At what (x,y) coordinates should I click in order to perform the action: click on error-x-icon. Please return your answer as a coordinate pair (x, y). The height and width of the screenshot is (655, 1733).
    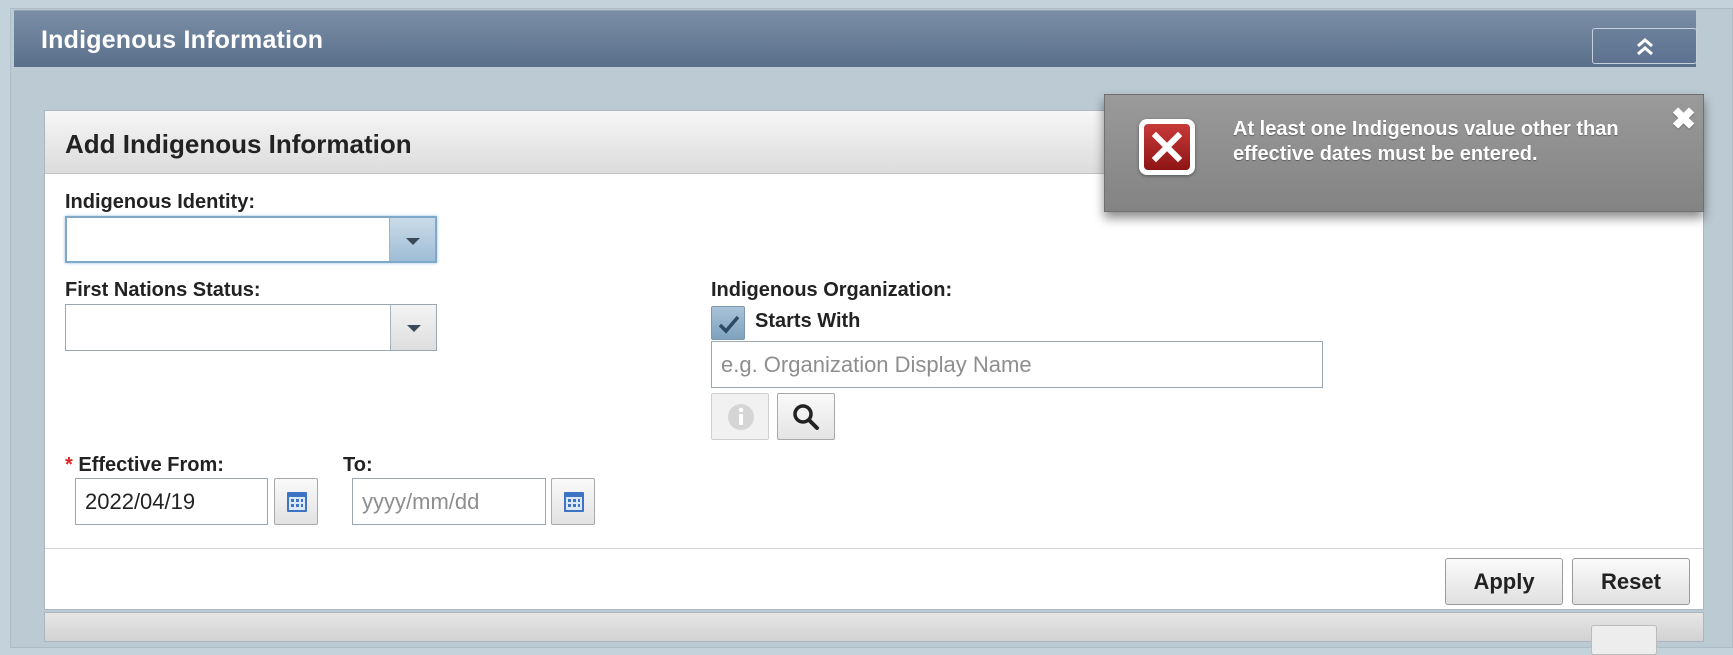
    Looking at the image, I should click on (1167, 147).